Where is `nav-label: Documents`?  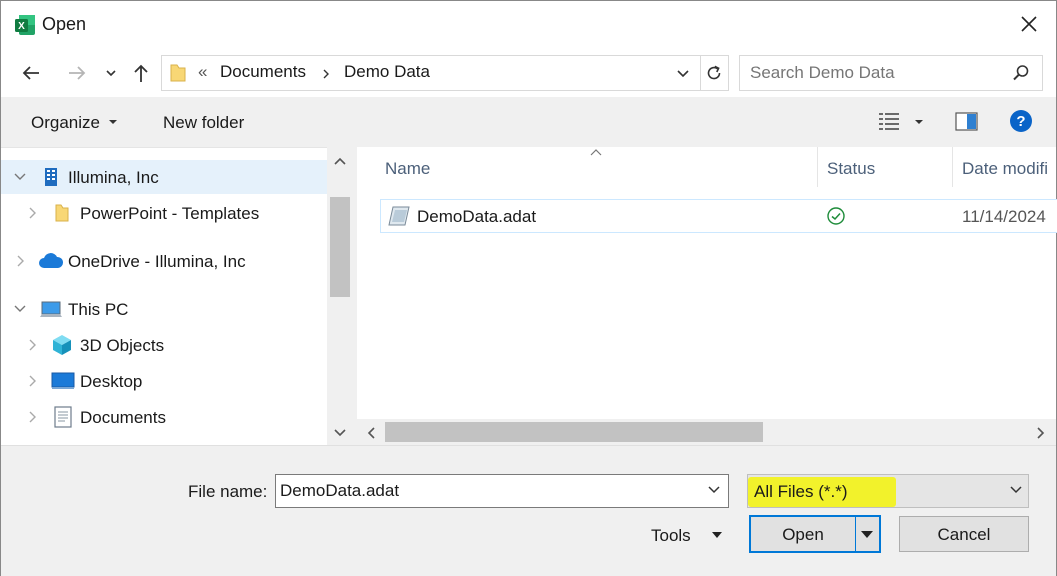 nav-label: Documents is located at coordinates (123, 417).